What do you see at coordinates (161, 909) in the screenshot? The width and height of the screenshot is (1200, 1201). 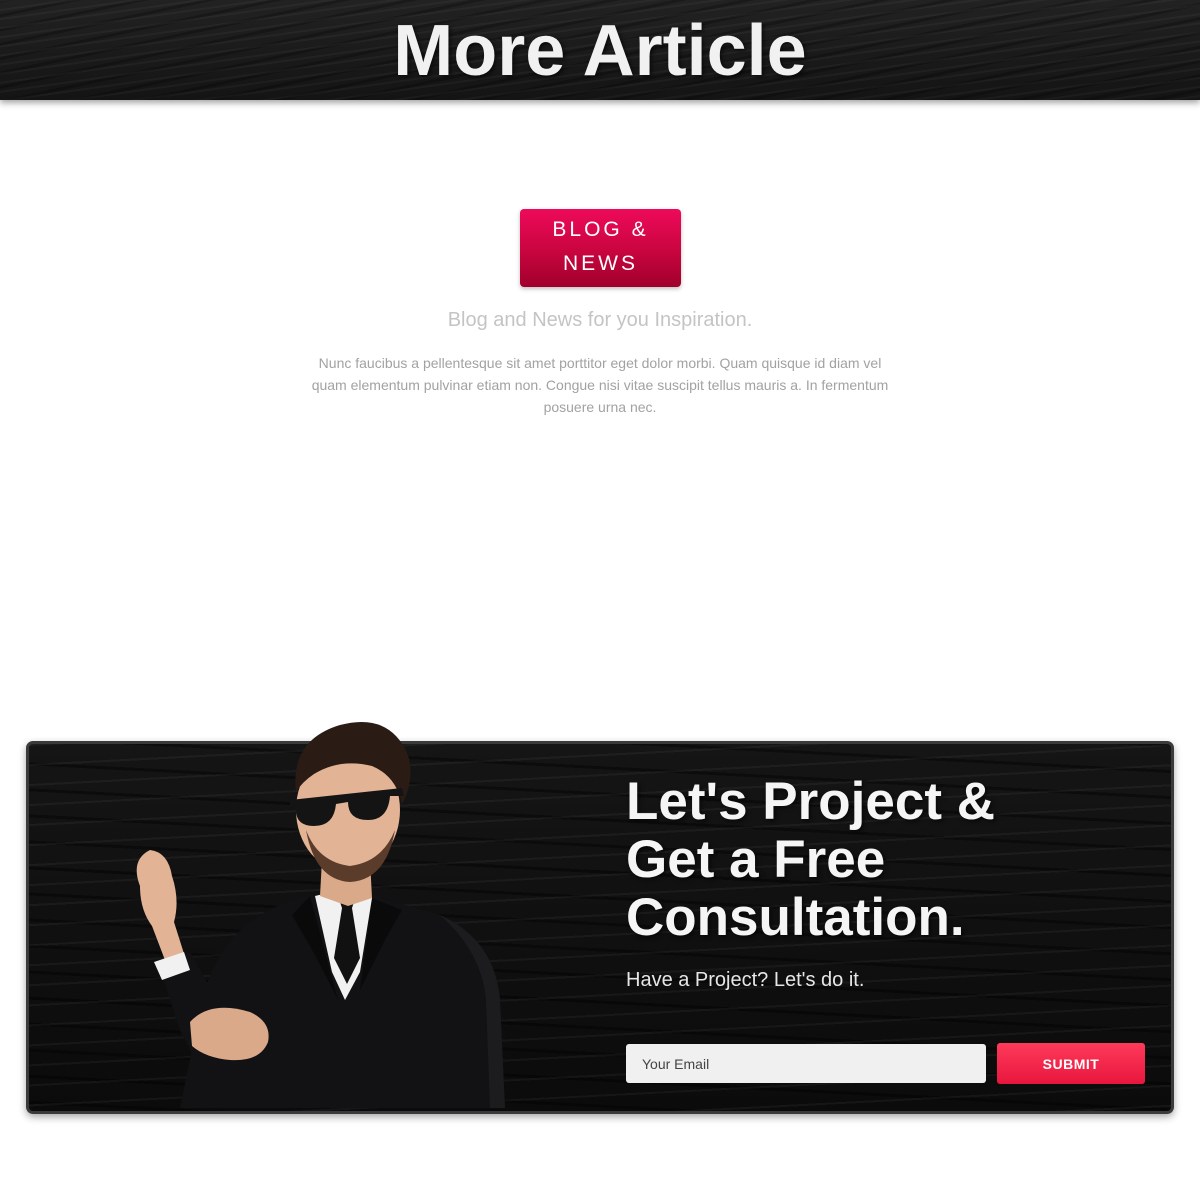 I see `raised-hand` at bounding box center [161, 909].